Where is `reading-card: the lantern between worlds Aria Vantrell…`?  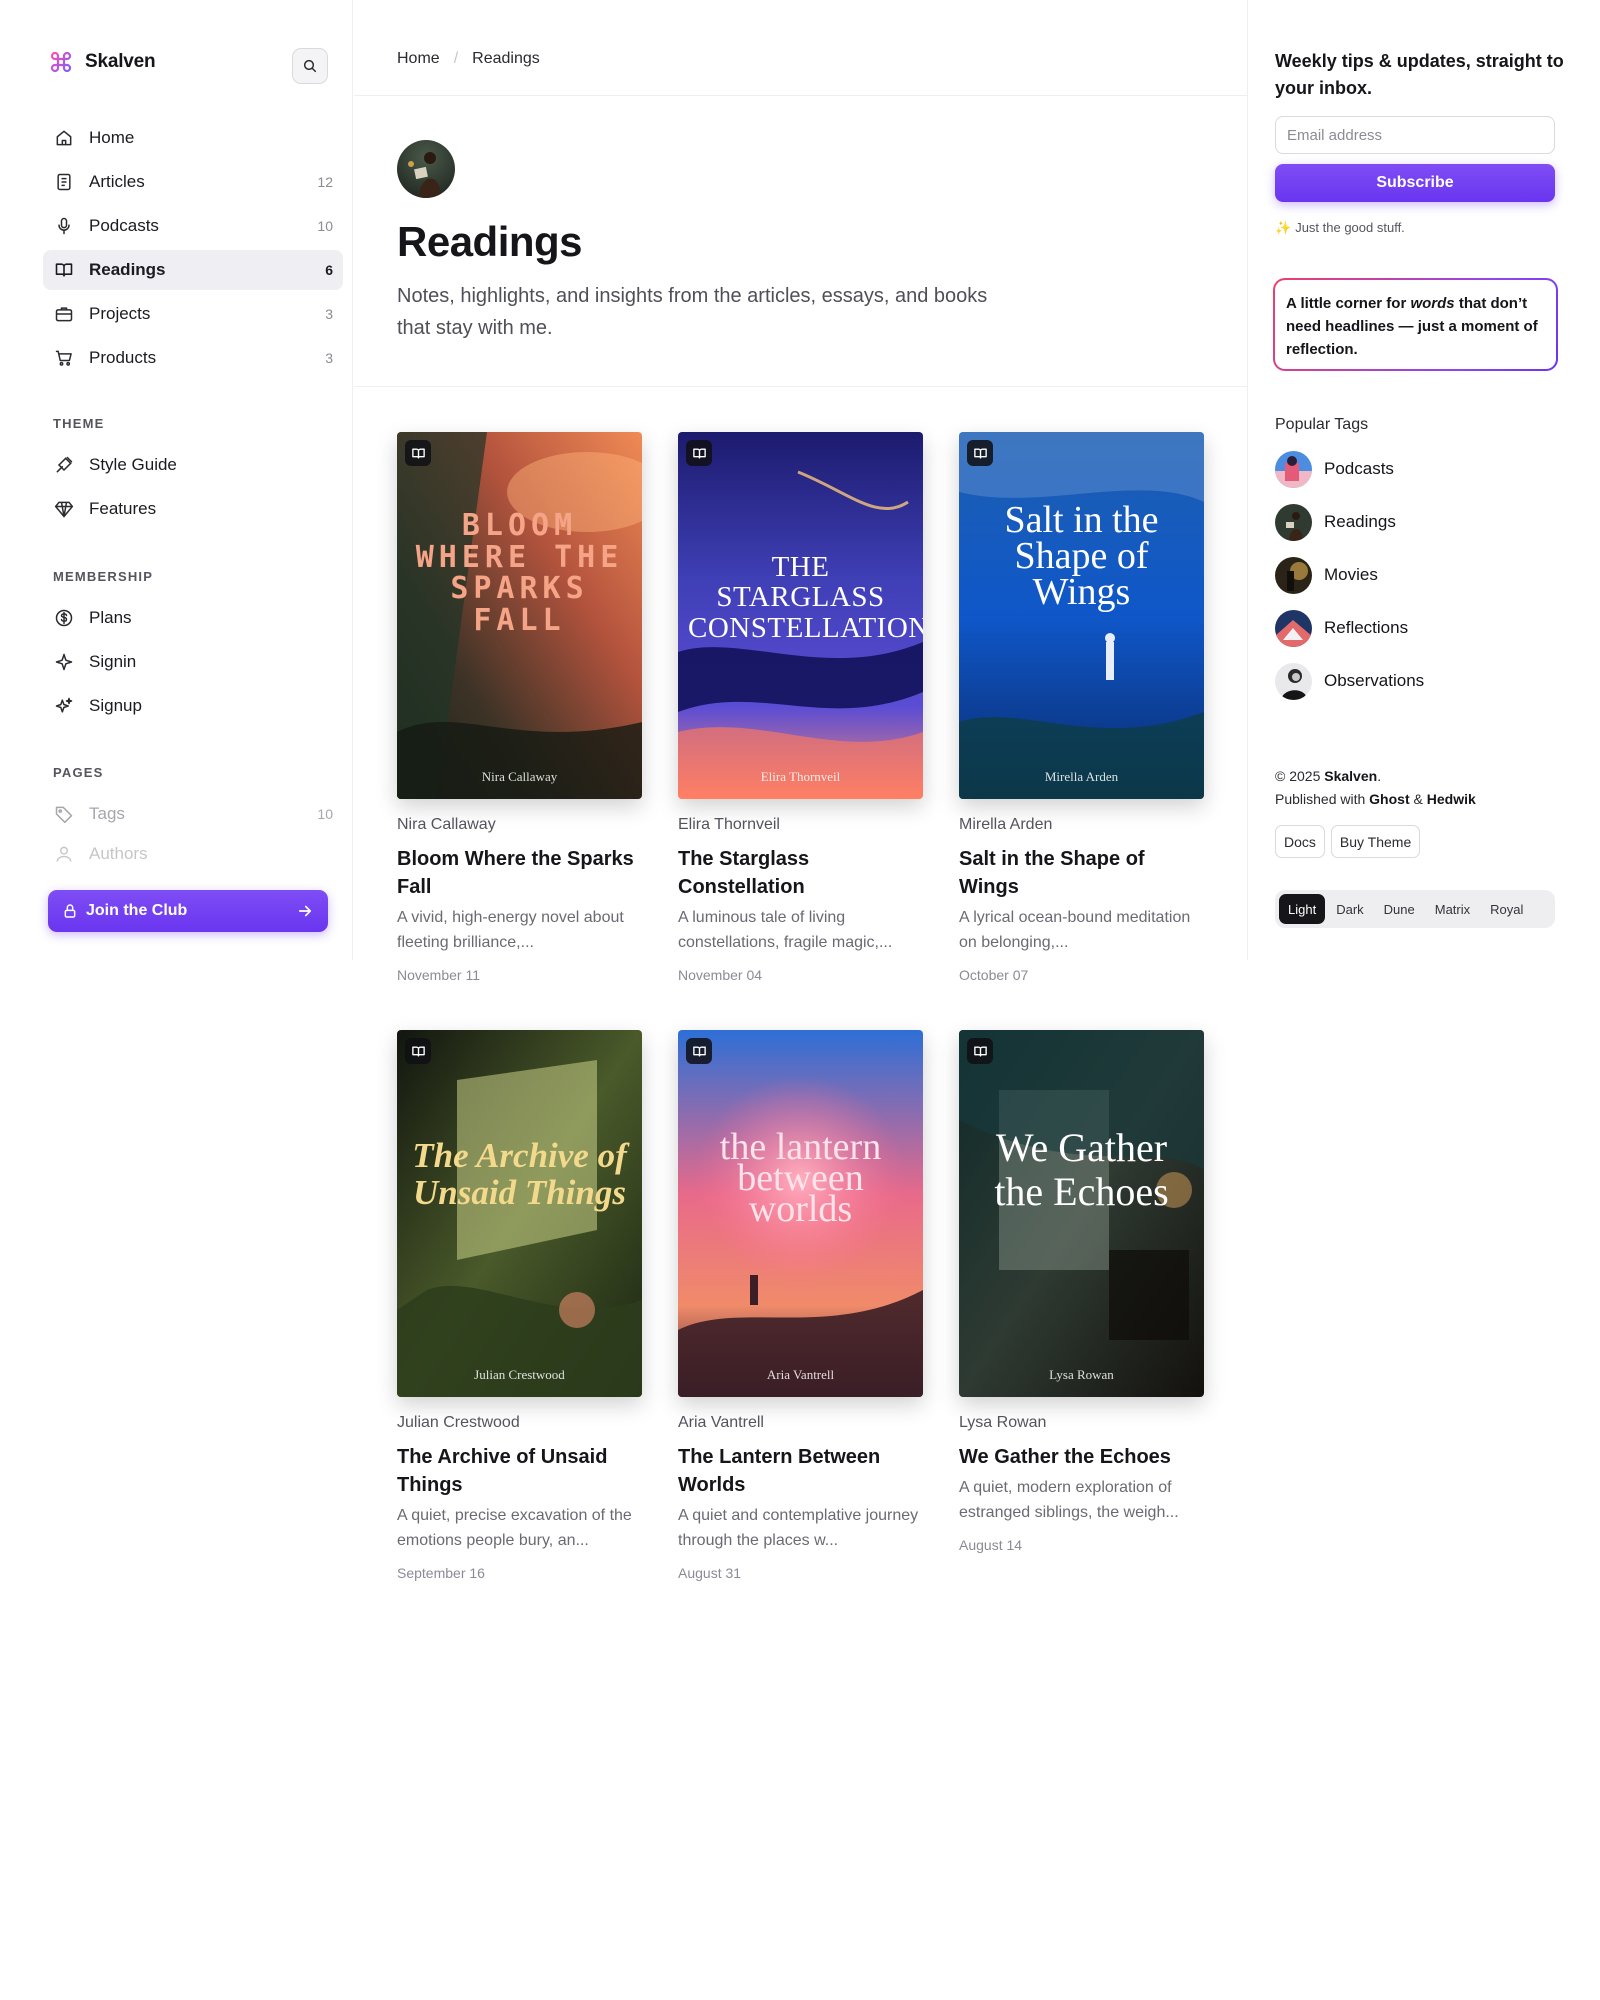
reading-card: the lantern between worlds Aria Vantrell… is located at coordinates (800, 1305).